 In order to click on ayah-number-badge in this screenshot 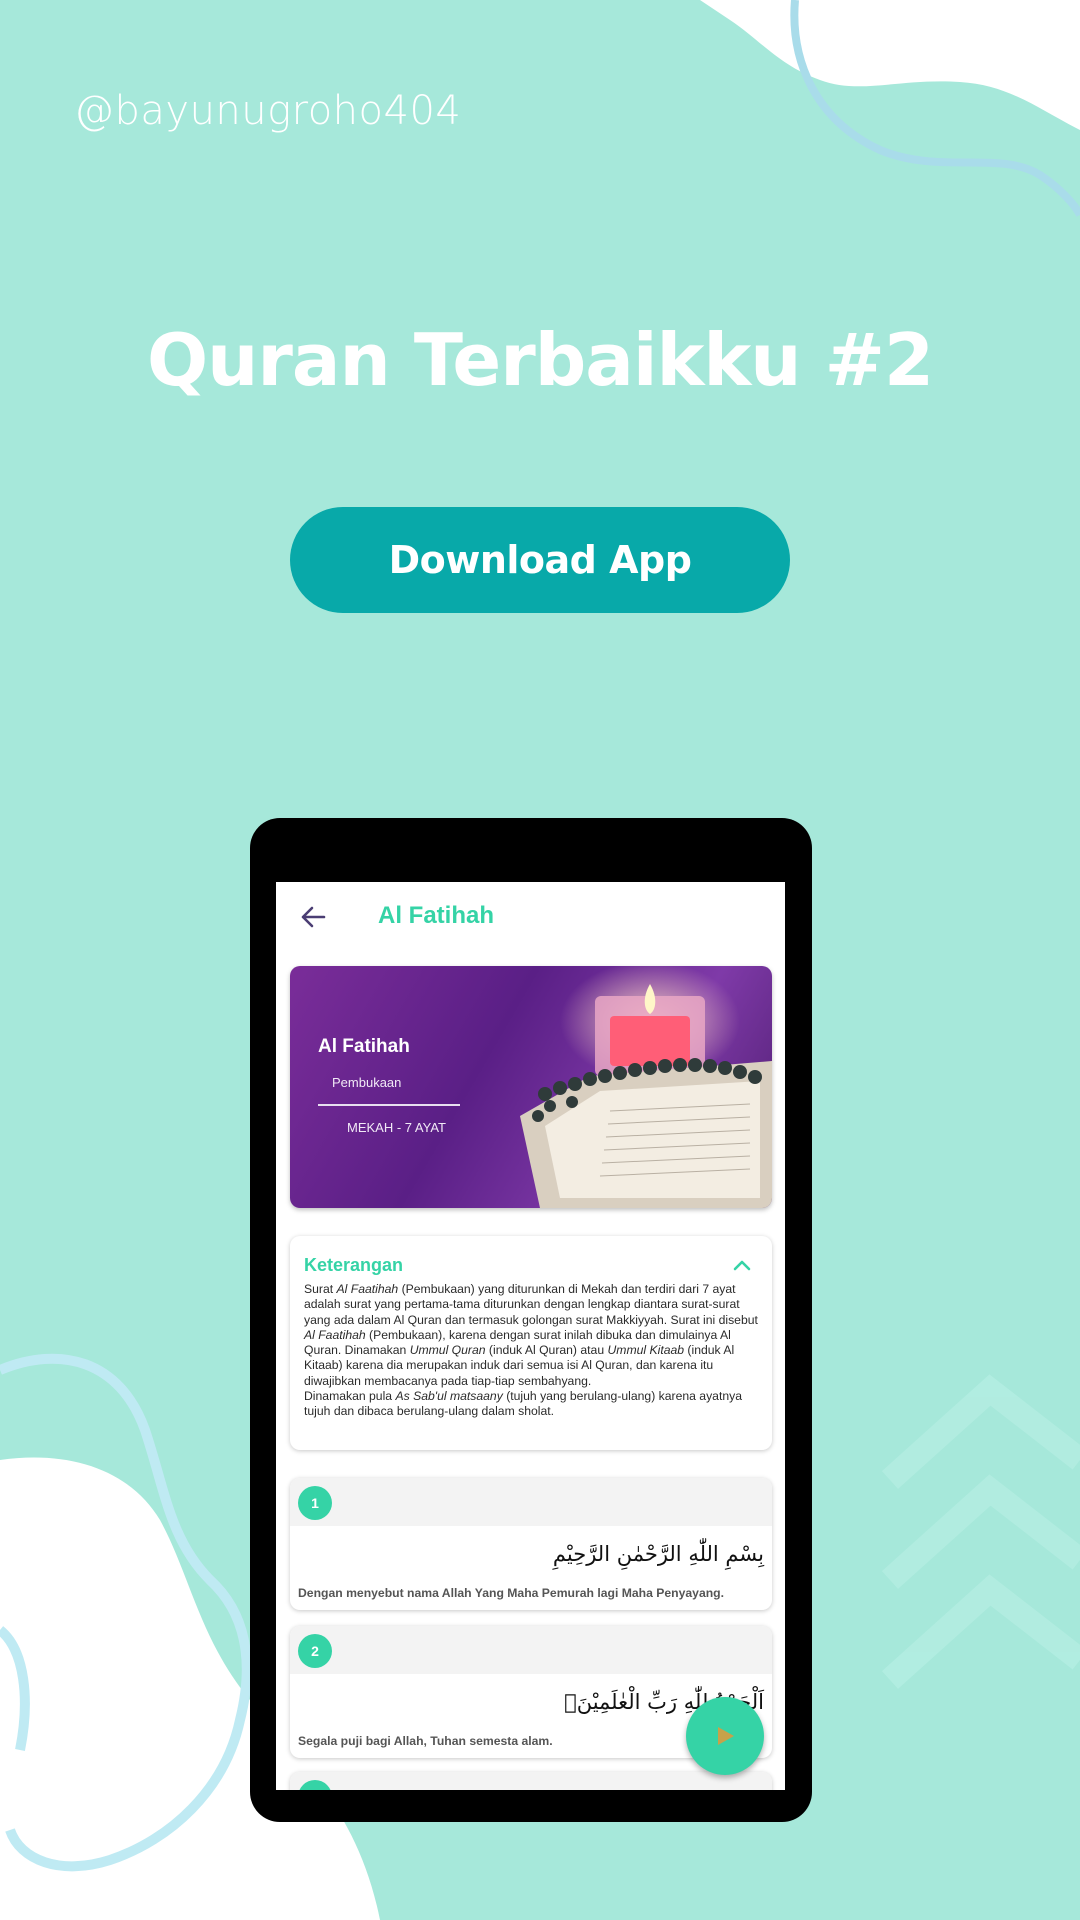, I will do `click(315, 1785)`.